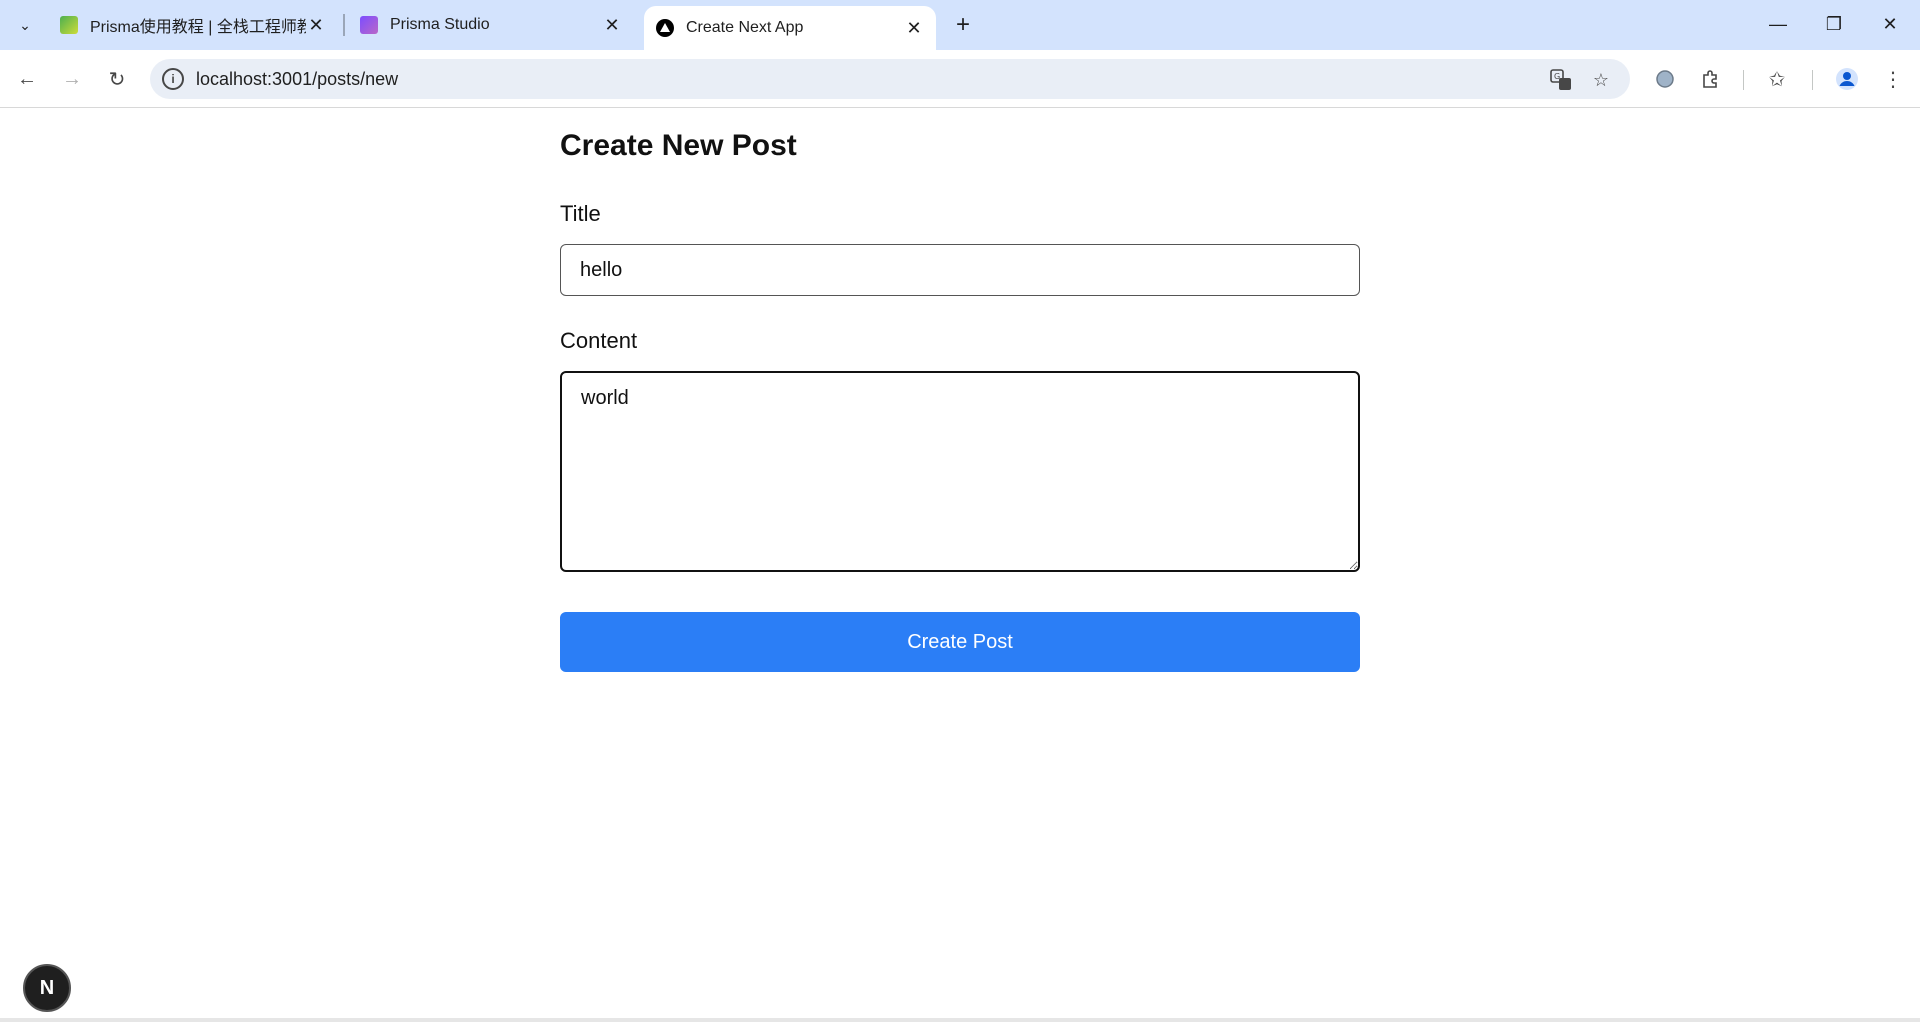 This screenshot has height=1022, width=1920. Describe the element at coordinates (745, 27) in the screenshot. I see `tab-title: Create Next App` at that location.